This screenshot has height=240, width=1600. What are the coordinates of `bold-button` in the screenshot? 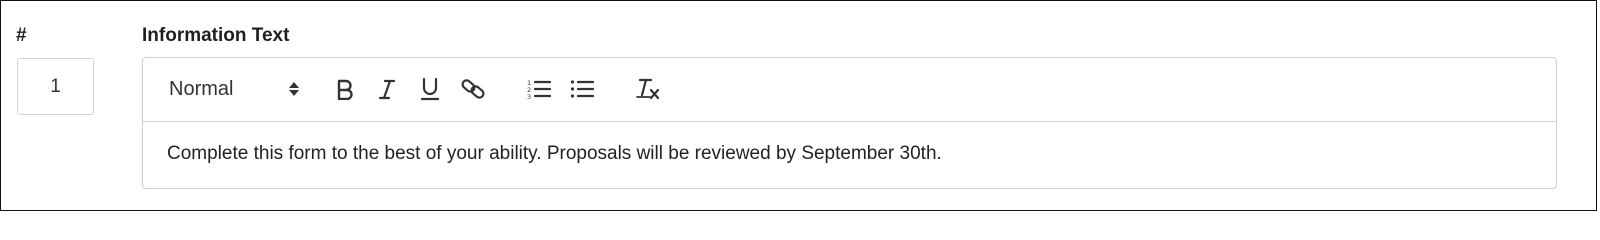 It's located at (345, 89).